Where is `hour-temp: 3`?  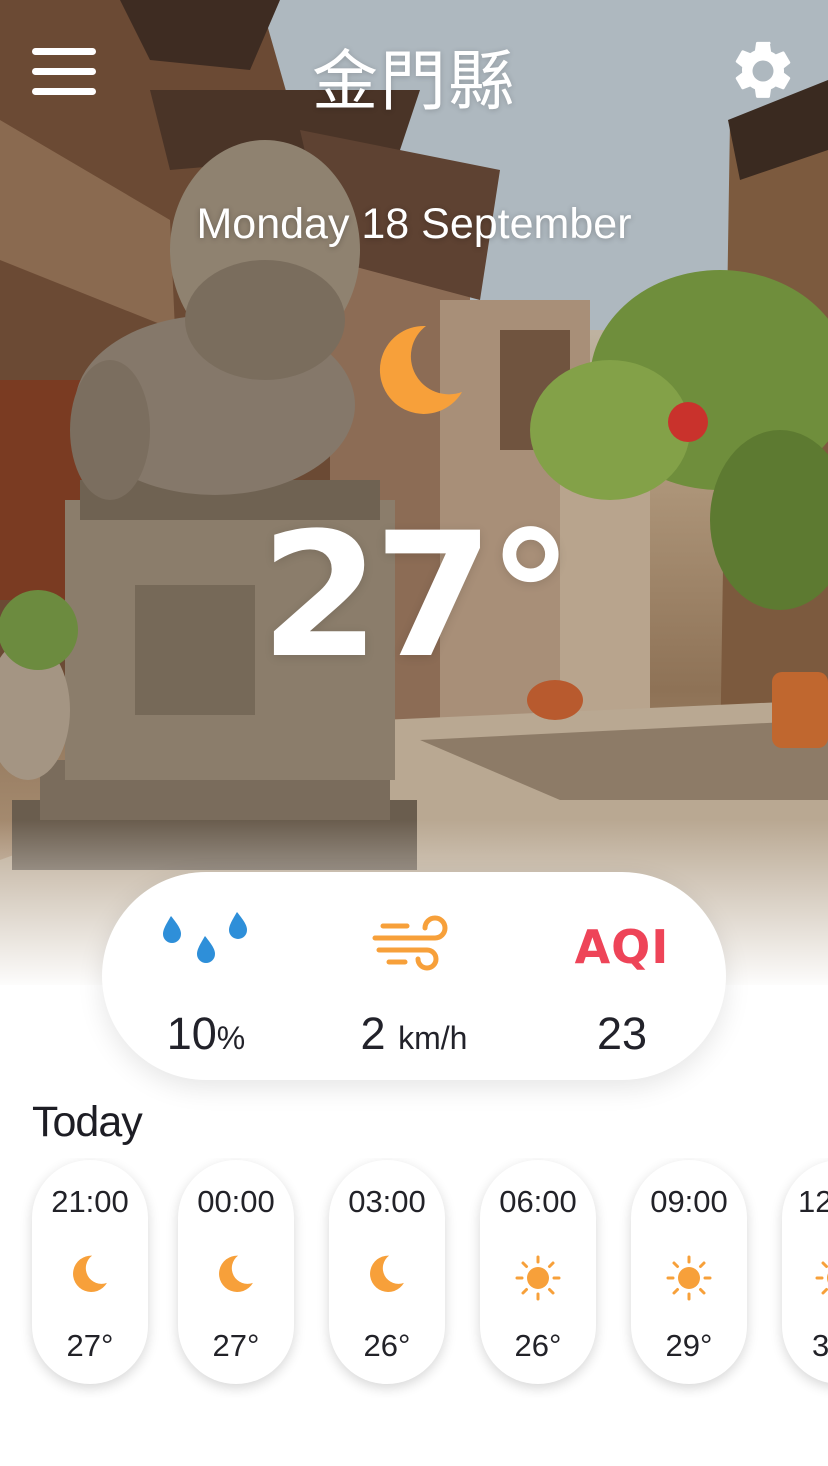 hour-temp: 3 is located at coordinates (820, 1345).